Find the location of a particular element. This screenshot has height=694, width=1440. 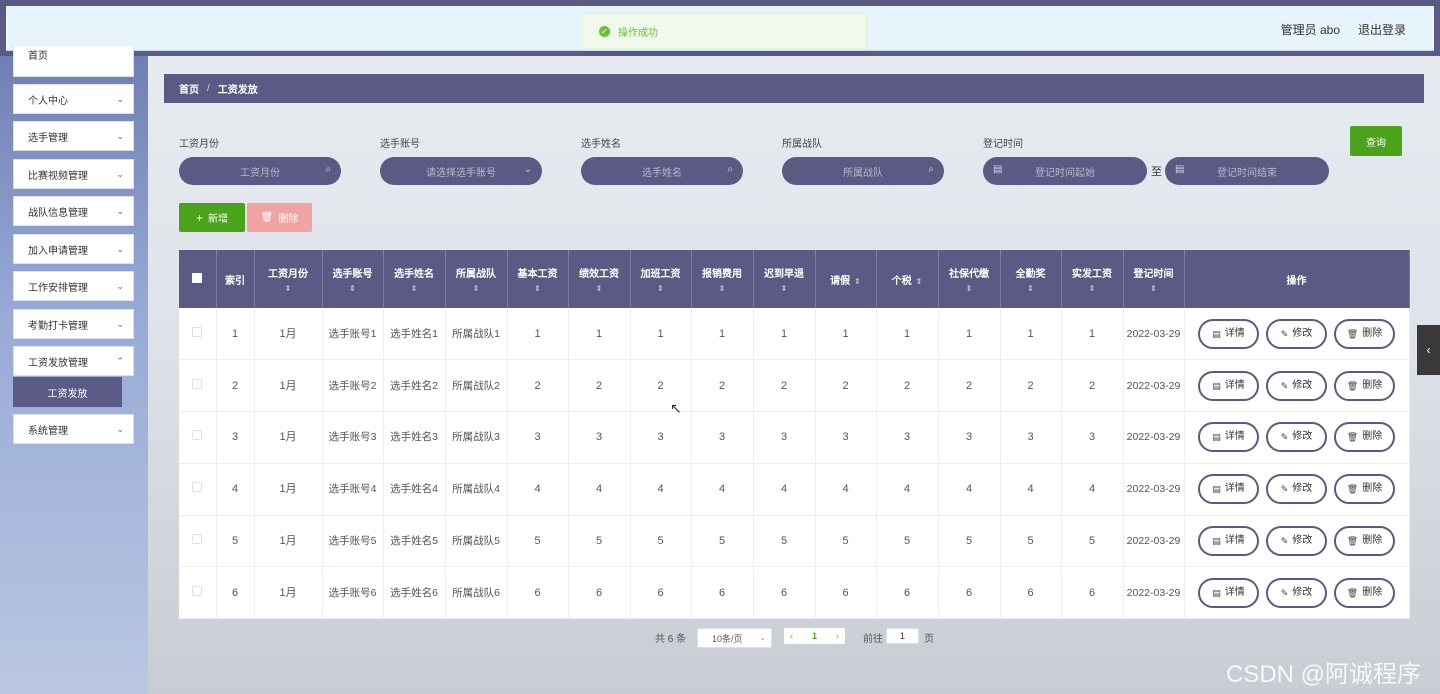

col-leave: 请假 ⇕ is located at coordinates (846, 279).